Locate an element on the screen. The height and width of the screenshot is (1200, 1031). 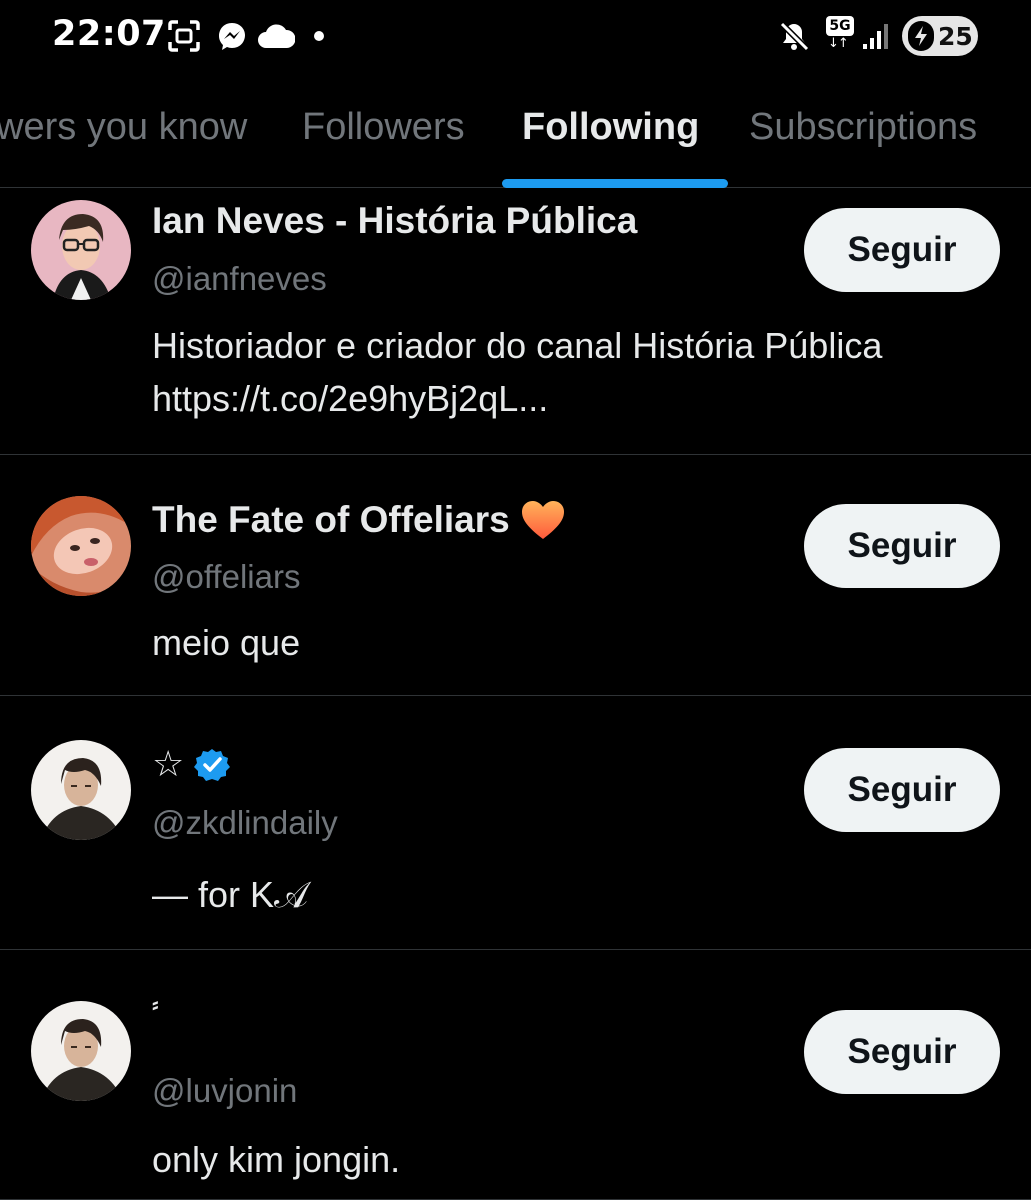
bolt-icon is located at coordinates (921, 36).